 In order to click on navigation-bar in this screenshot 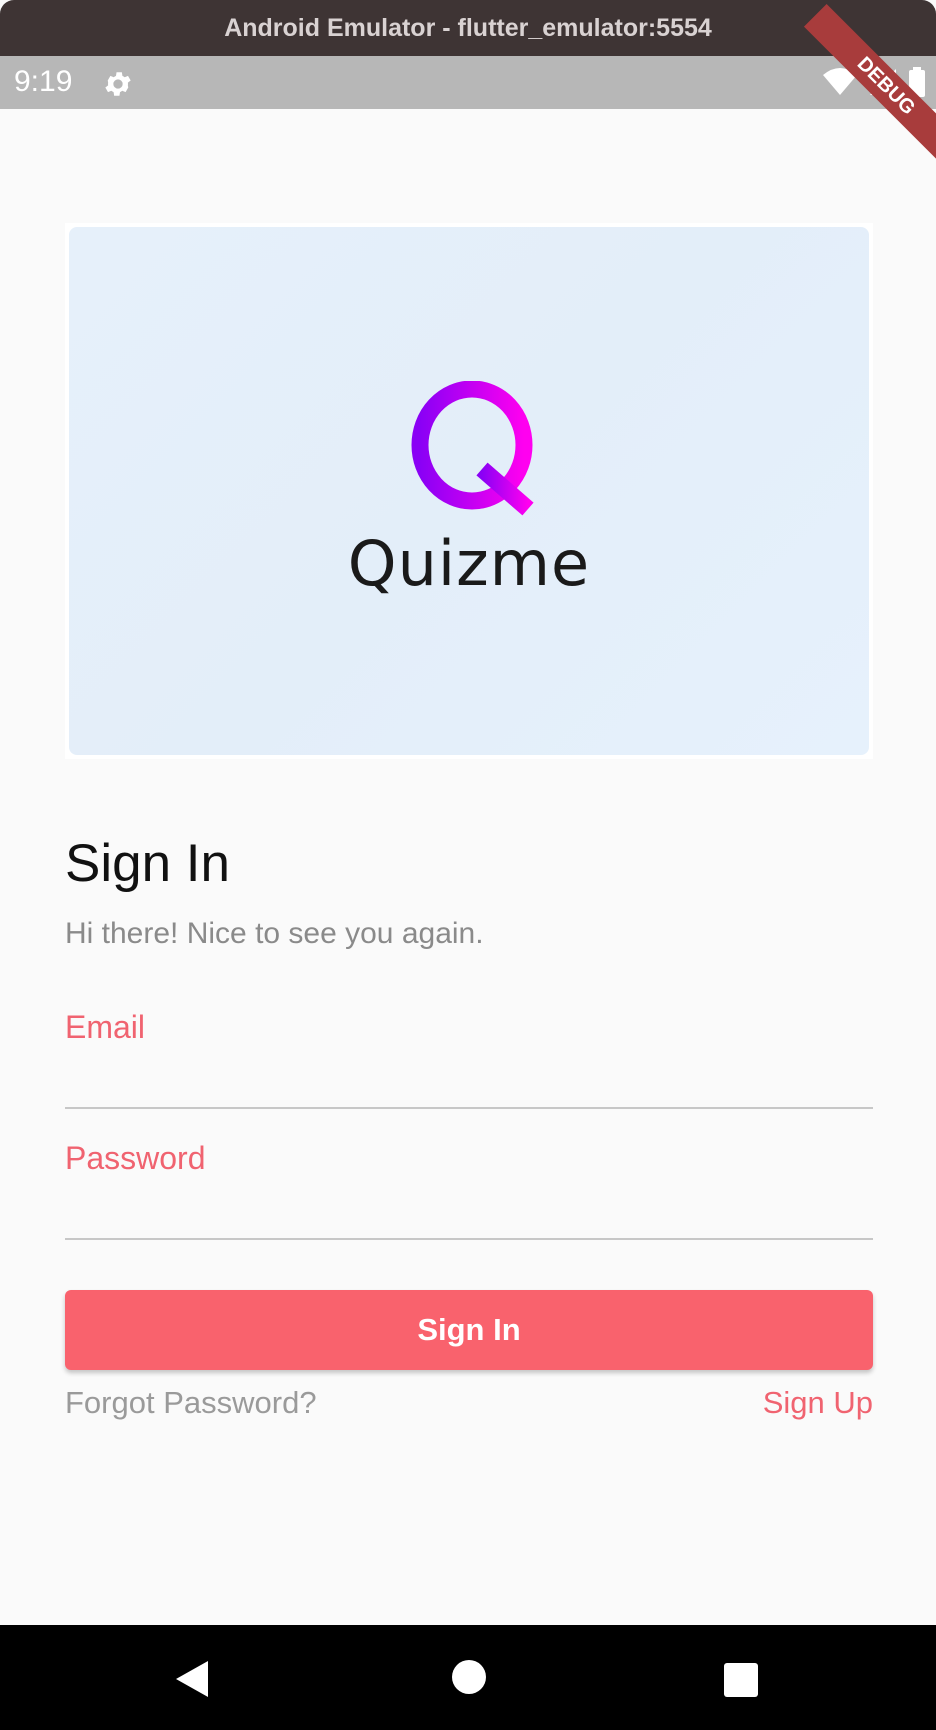, I will do `click(468, 1677)`.